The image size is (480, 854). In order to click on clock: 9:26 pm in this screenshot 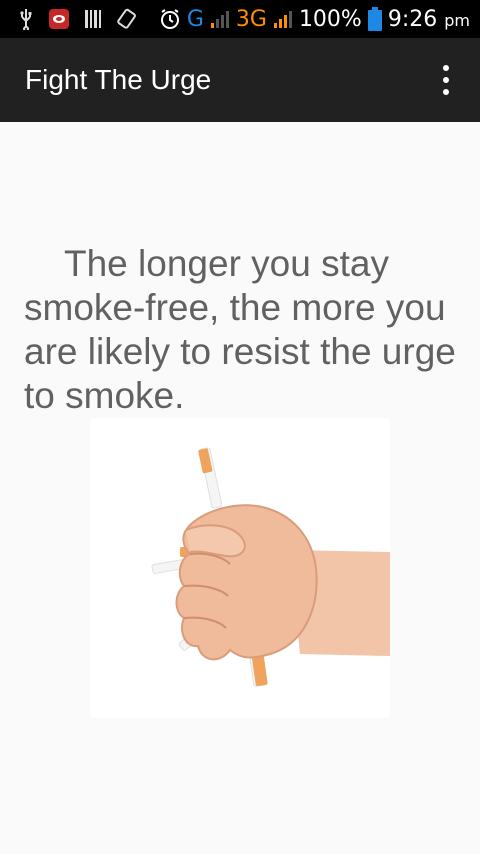, I will do `click(429, 19)`.